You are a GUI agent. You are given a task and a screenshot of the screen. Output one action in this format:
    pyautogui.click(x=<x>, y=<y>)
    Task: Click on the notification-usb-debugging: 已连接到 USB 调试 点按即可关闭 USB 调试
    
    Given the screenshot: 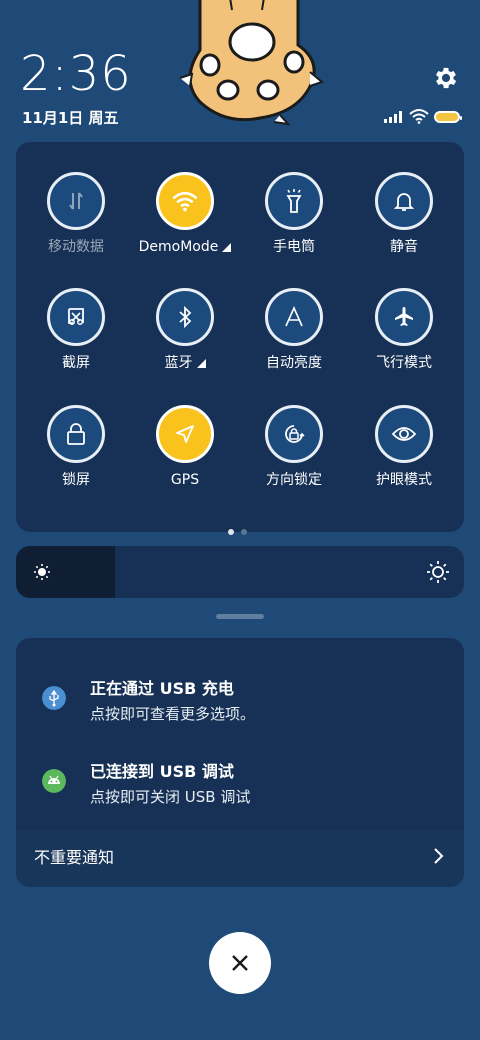 What is the action you would take?
    pyautogui.click(x=240, y=780)
    